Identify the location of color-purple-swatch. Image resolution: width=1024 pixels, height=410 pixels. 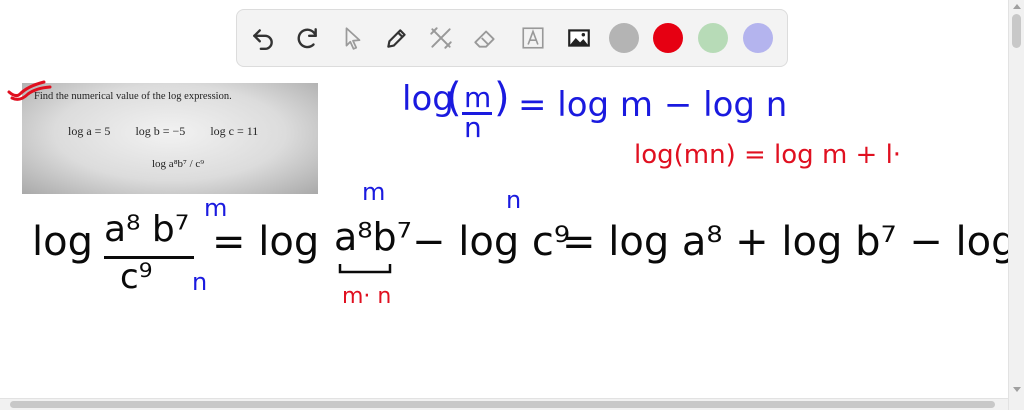
(758, 38).